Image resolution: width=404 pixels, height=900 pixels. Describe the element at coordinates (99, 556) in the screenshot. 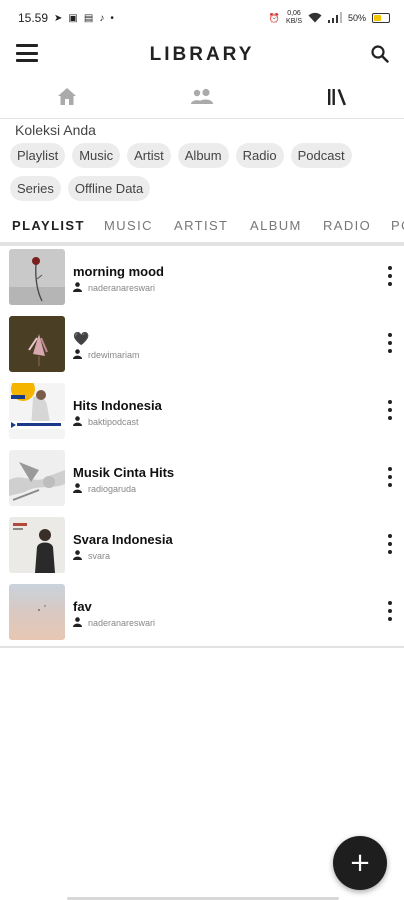

I see `owner-name: svara` at that location.